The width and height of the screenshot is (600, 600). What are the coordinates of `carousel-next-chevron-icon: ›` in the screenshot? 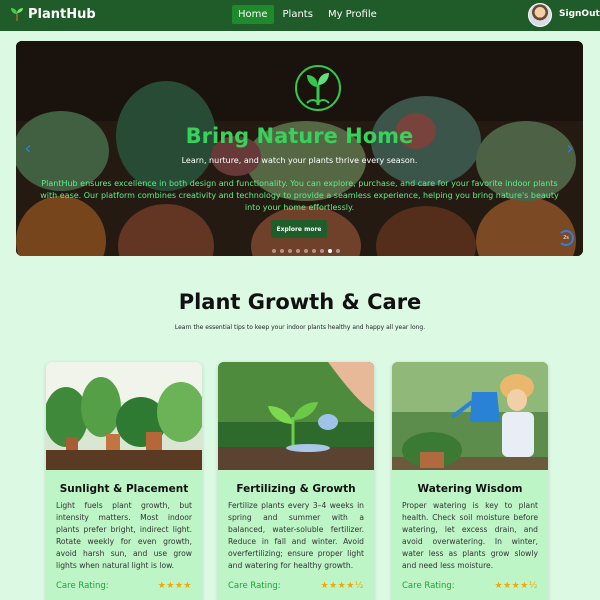 It's located at (570, 149).